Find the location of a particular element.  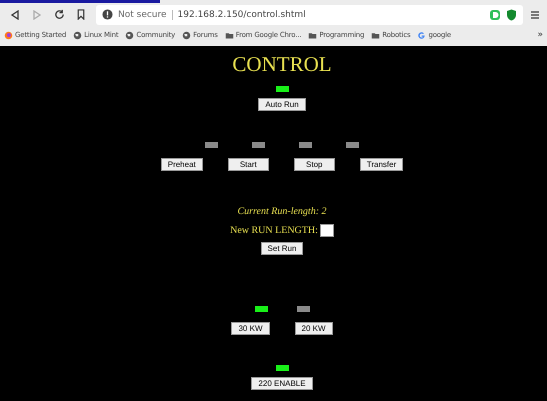

run-length-label: New RUN LENGTH: is located at coordinates (274, 230).